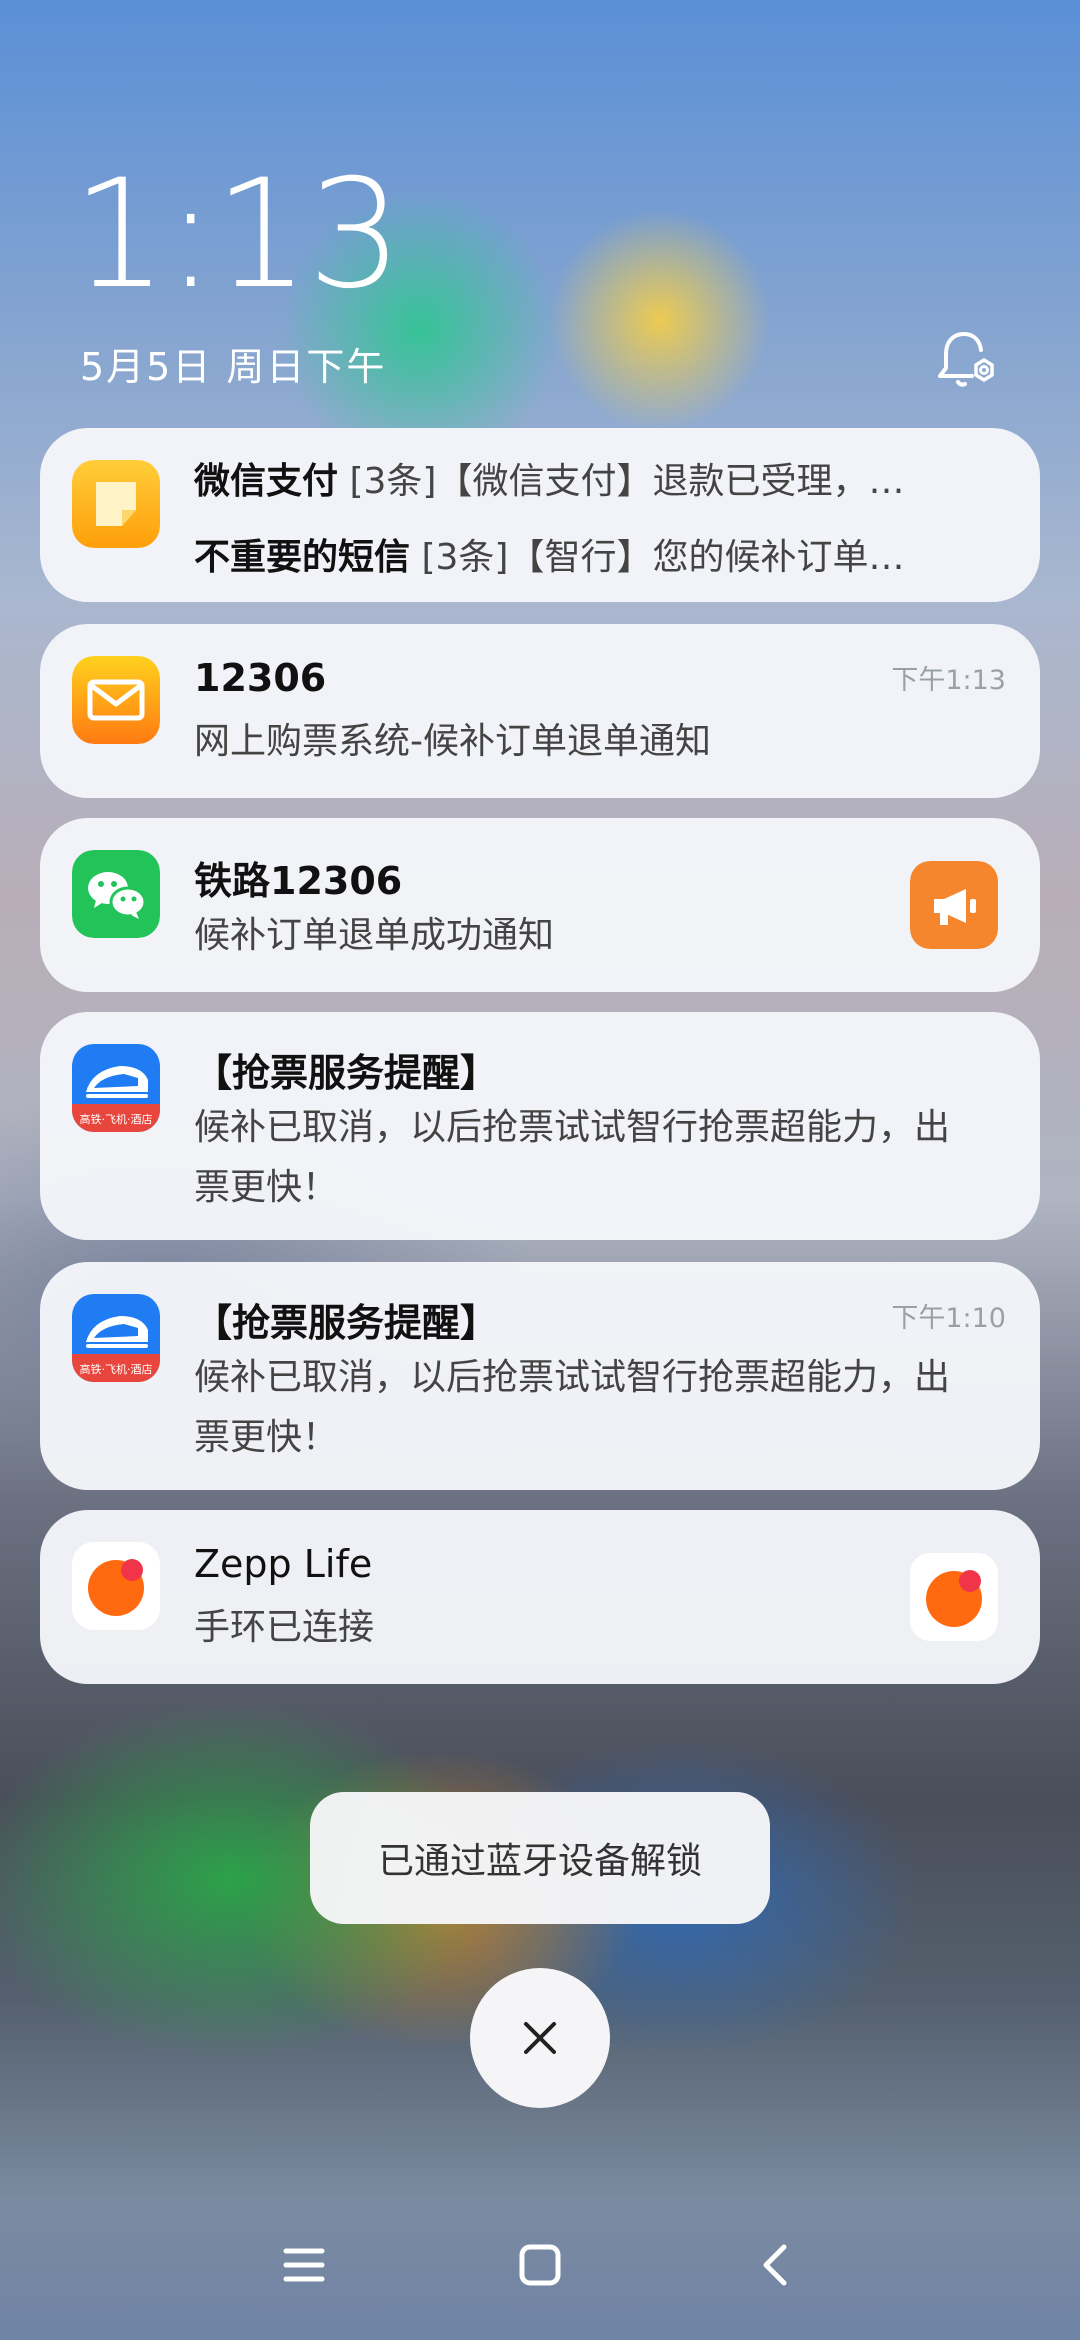 Image resolution: width=1080 pixels, height=2340 pixels. What do you see at coordinates (304, 2265) in the screenshot?
I see `menu-icon` at bounding box center [304, 2265].